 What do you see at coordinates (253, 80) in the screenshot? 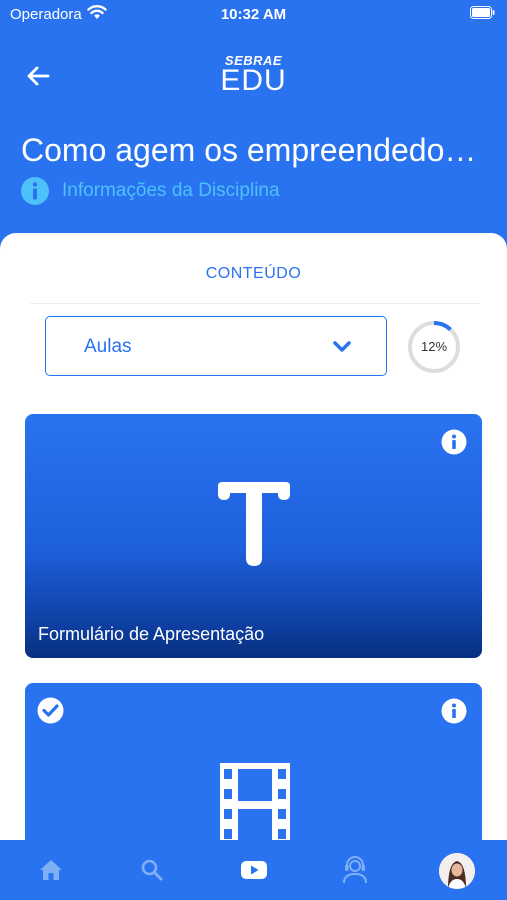
I see `logo-bottom-text: EDU` at bounding box center [253, 80].